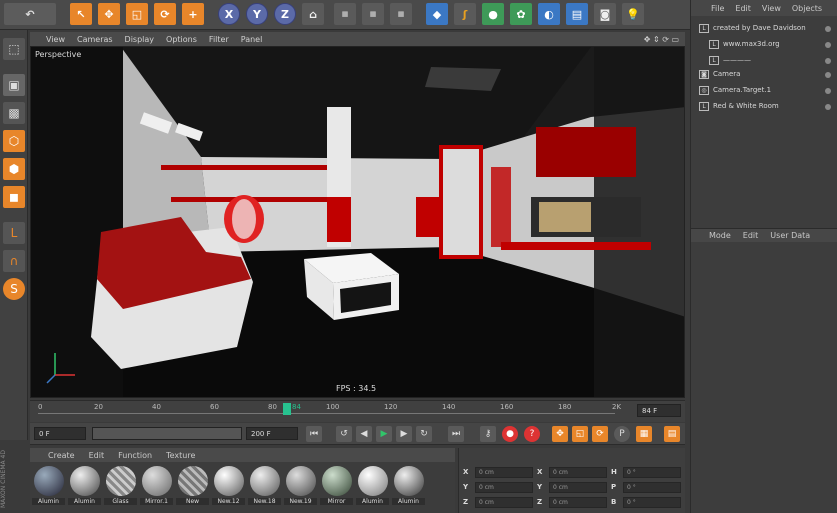 Image resolution: width=837 pixels, height=513 pixels. Describe the element at coordinates (739, 106) in the screenshot. I see `object-item: L Red & White Room` at that location.